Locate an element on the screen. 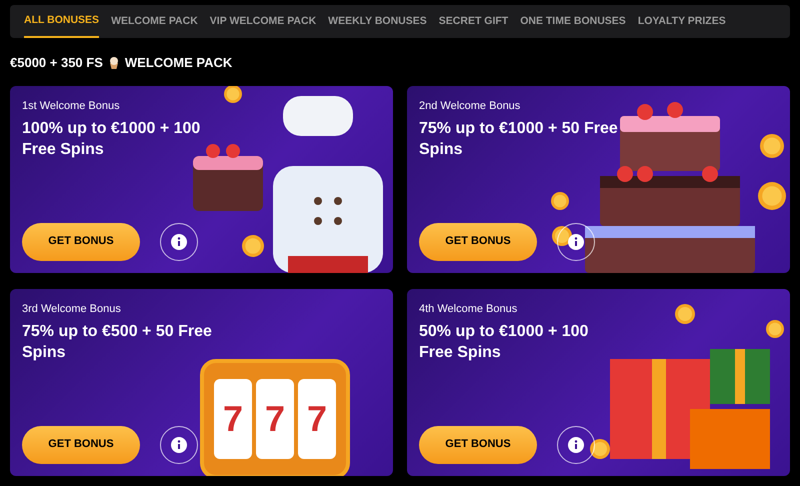  bonus-headline: 75% up to €500 + 50 Free Spins is located at coordinates (117, 342).